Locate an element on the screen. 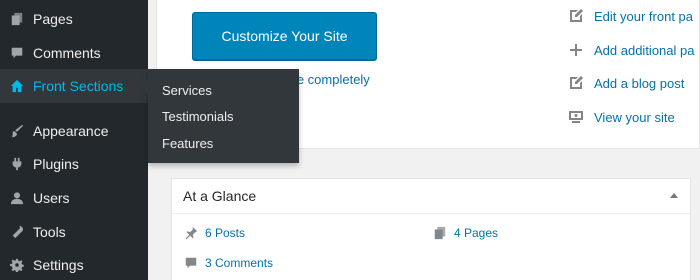 Image resolution: width=700 pixels, height=280 pixels. pin-icon is located at coordinates (191, 233).